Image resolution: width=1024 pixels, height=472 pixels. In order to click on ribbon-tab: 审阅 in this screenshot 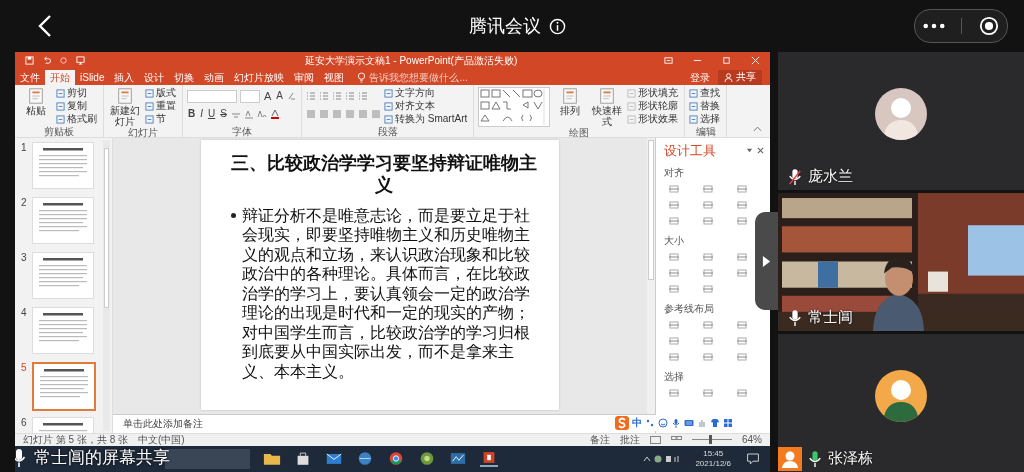, I will do `click(304, 77)`.